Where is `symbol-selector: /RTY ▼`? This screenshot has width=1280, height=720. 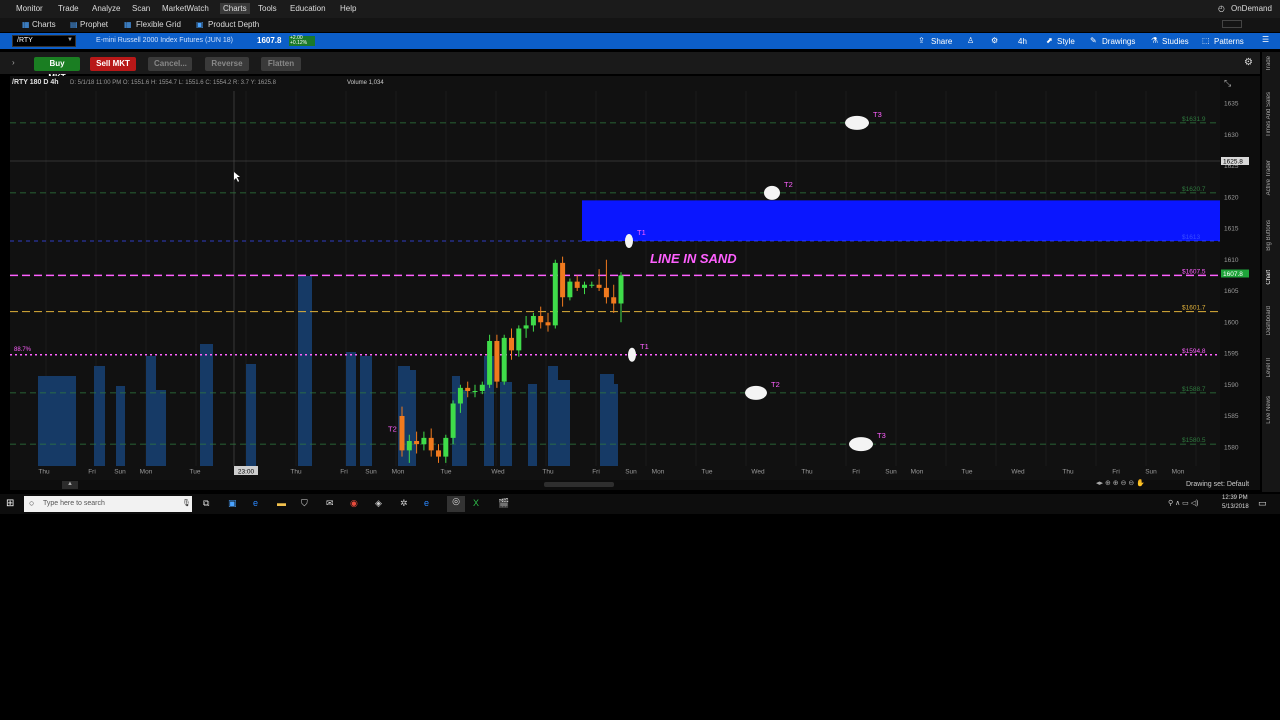
symbol-selector: /RTY ▼ is located at coordinates (44, 41).